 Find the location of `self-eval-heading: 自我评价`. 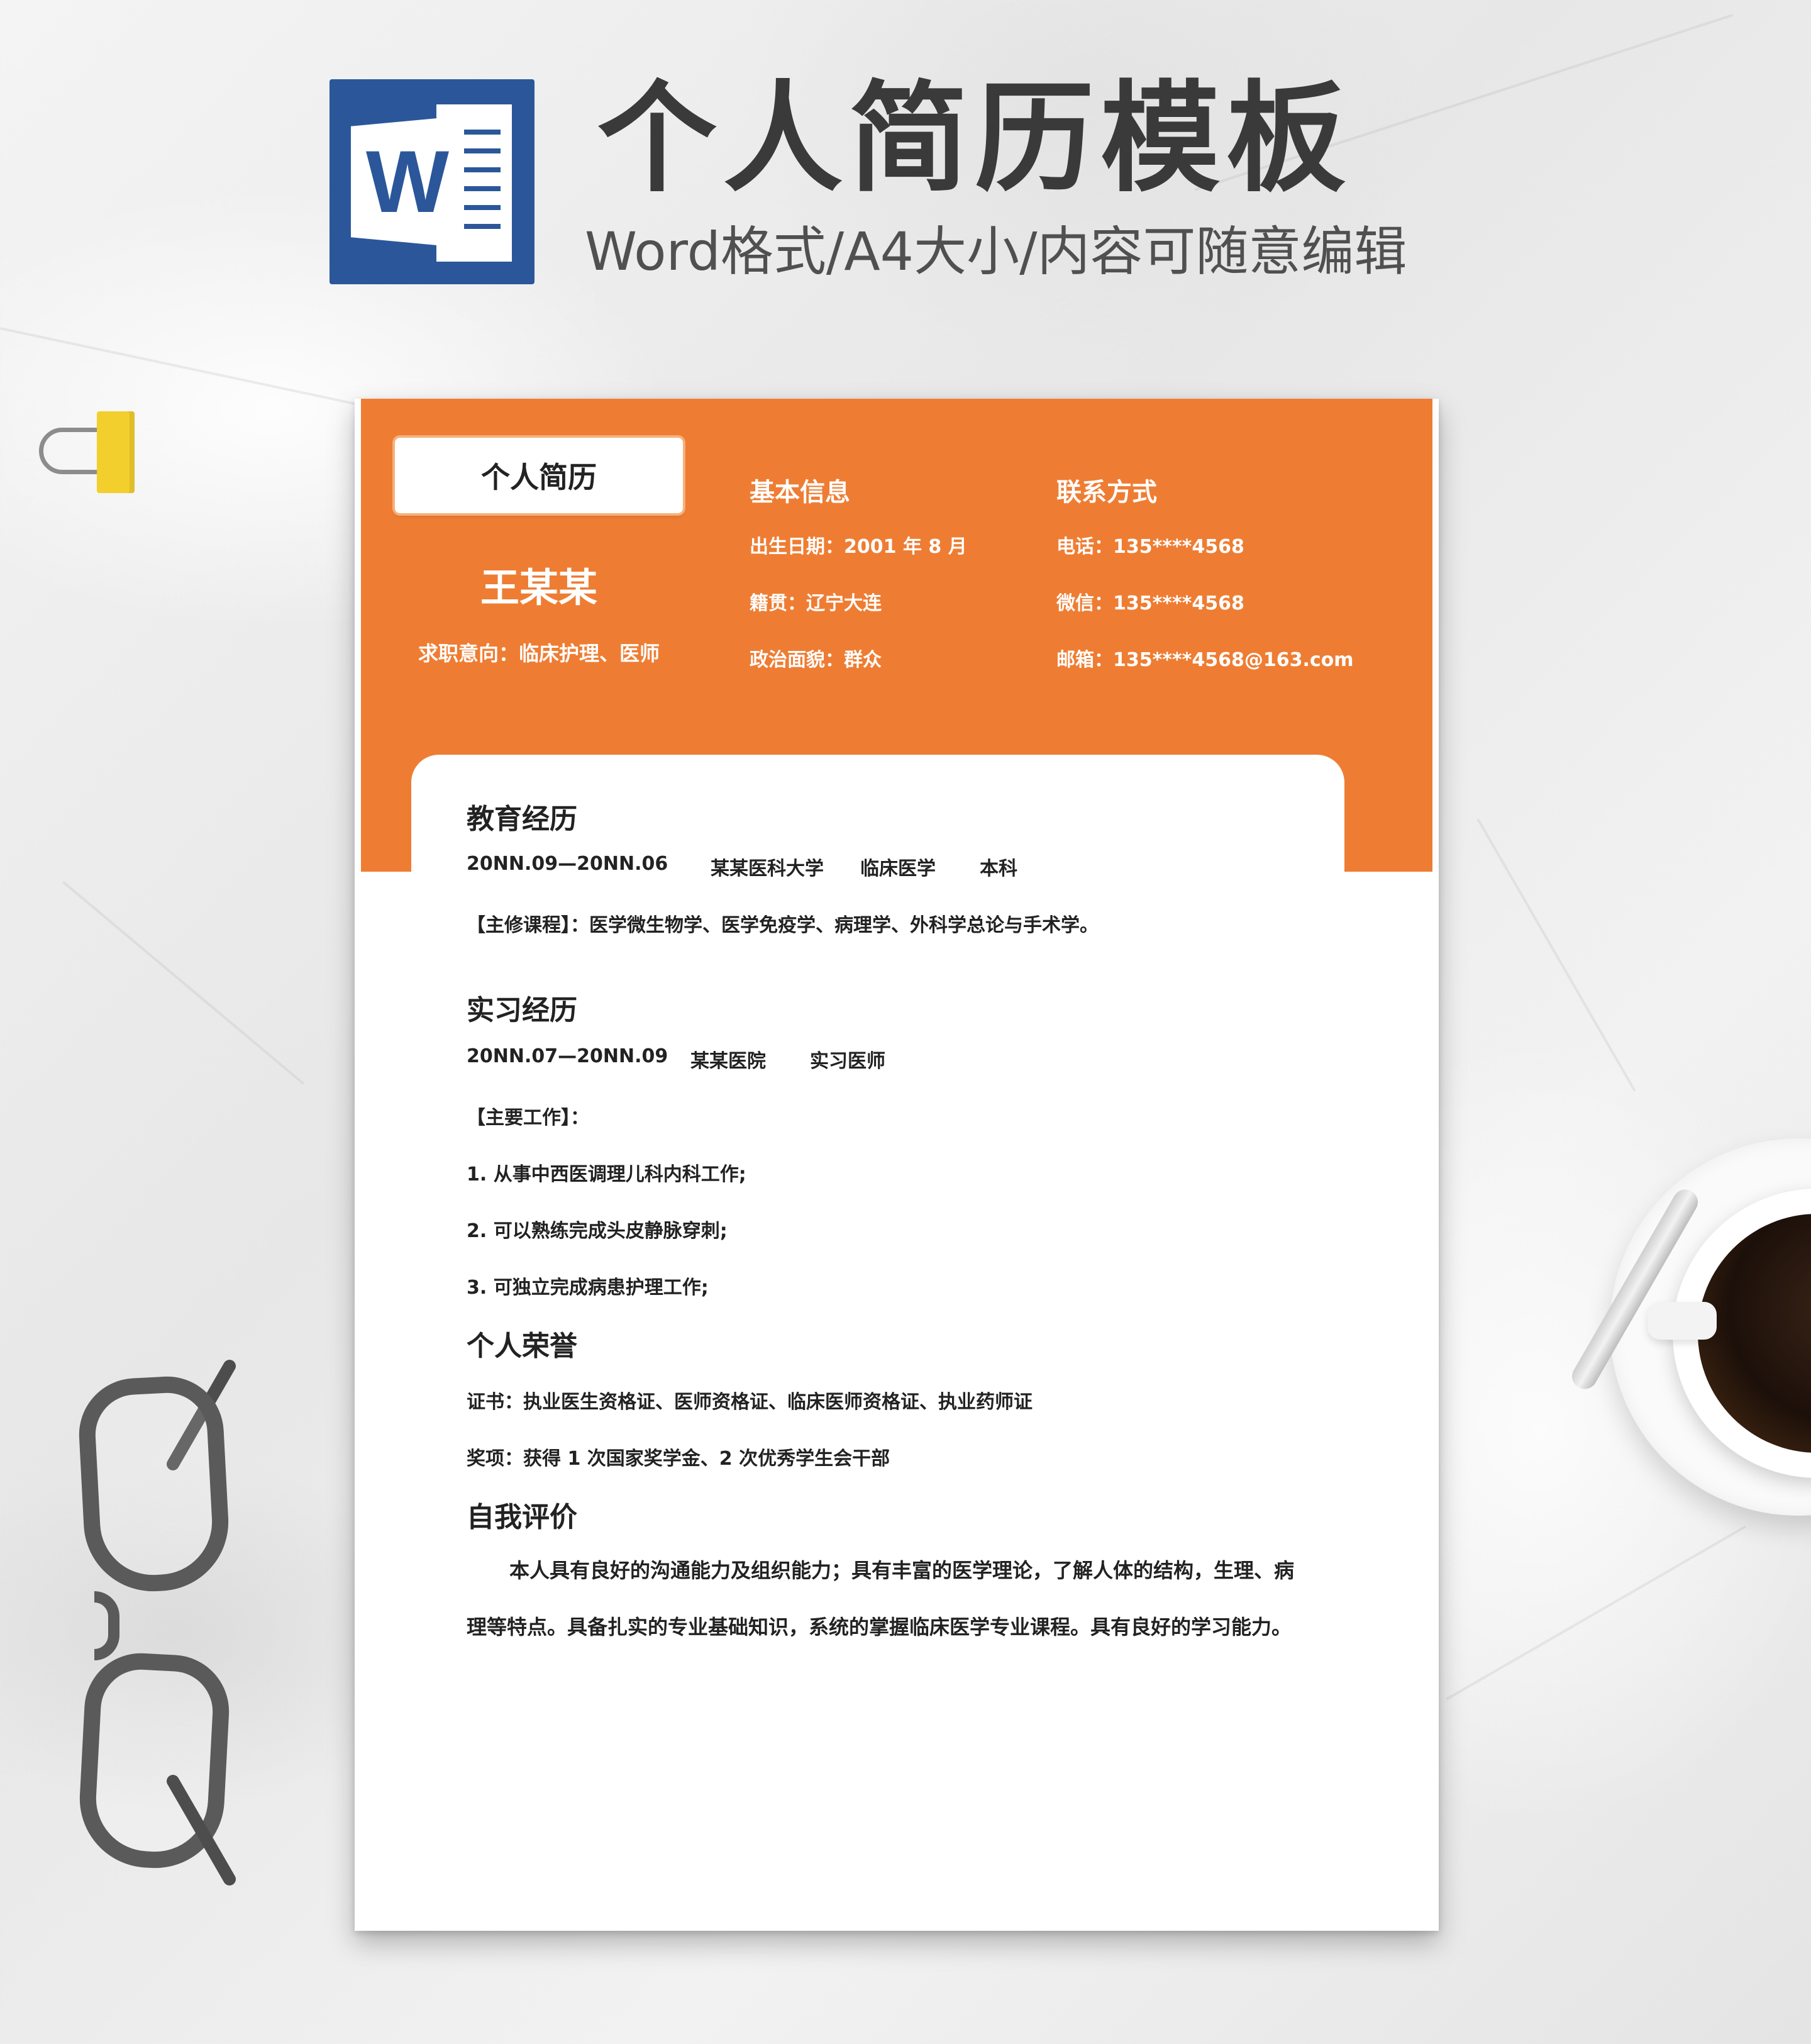

self-eval-heading: 自我评价 is located at coordinates (522, 1517).